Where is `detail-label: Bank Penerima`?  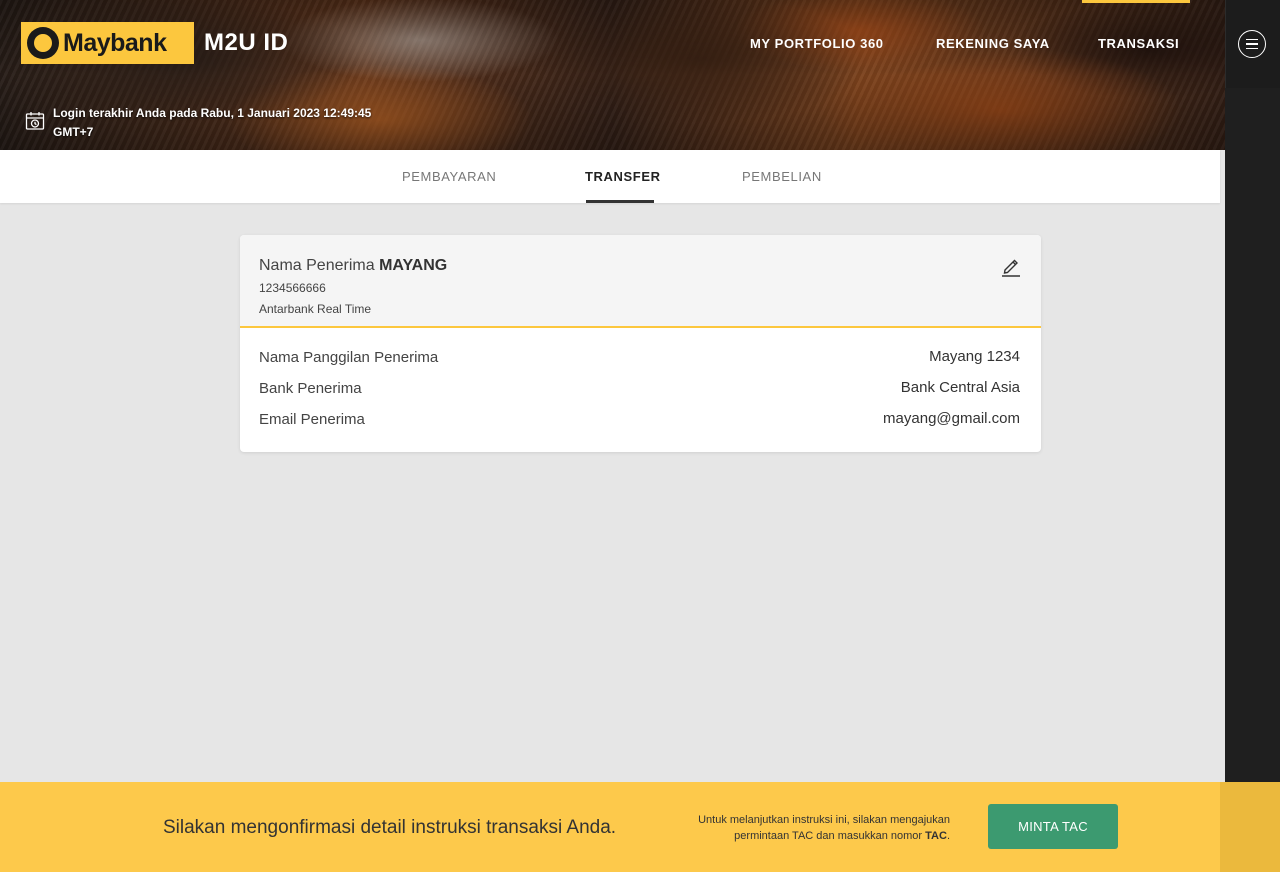
detail-label: Bank Penerima is located at coordinates (310, 388).